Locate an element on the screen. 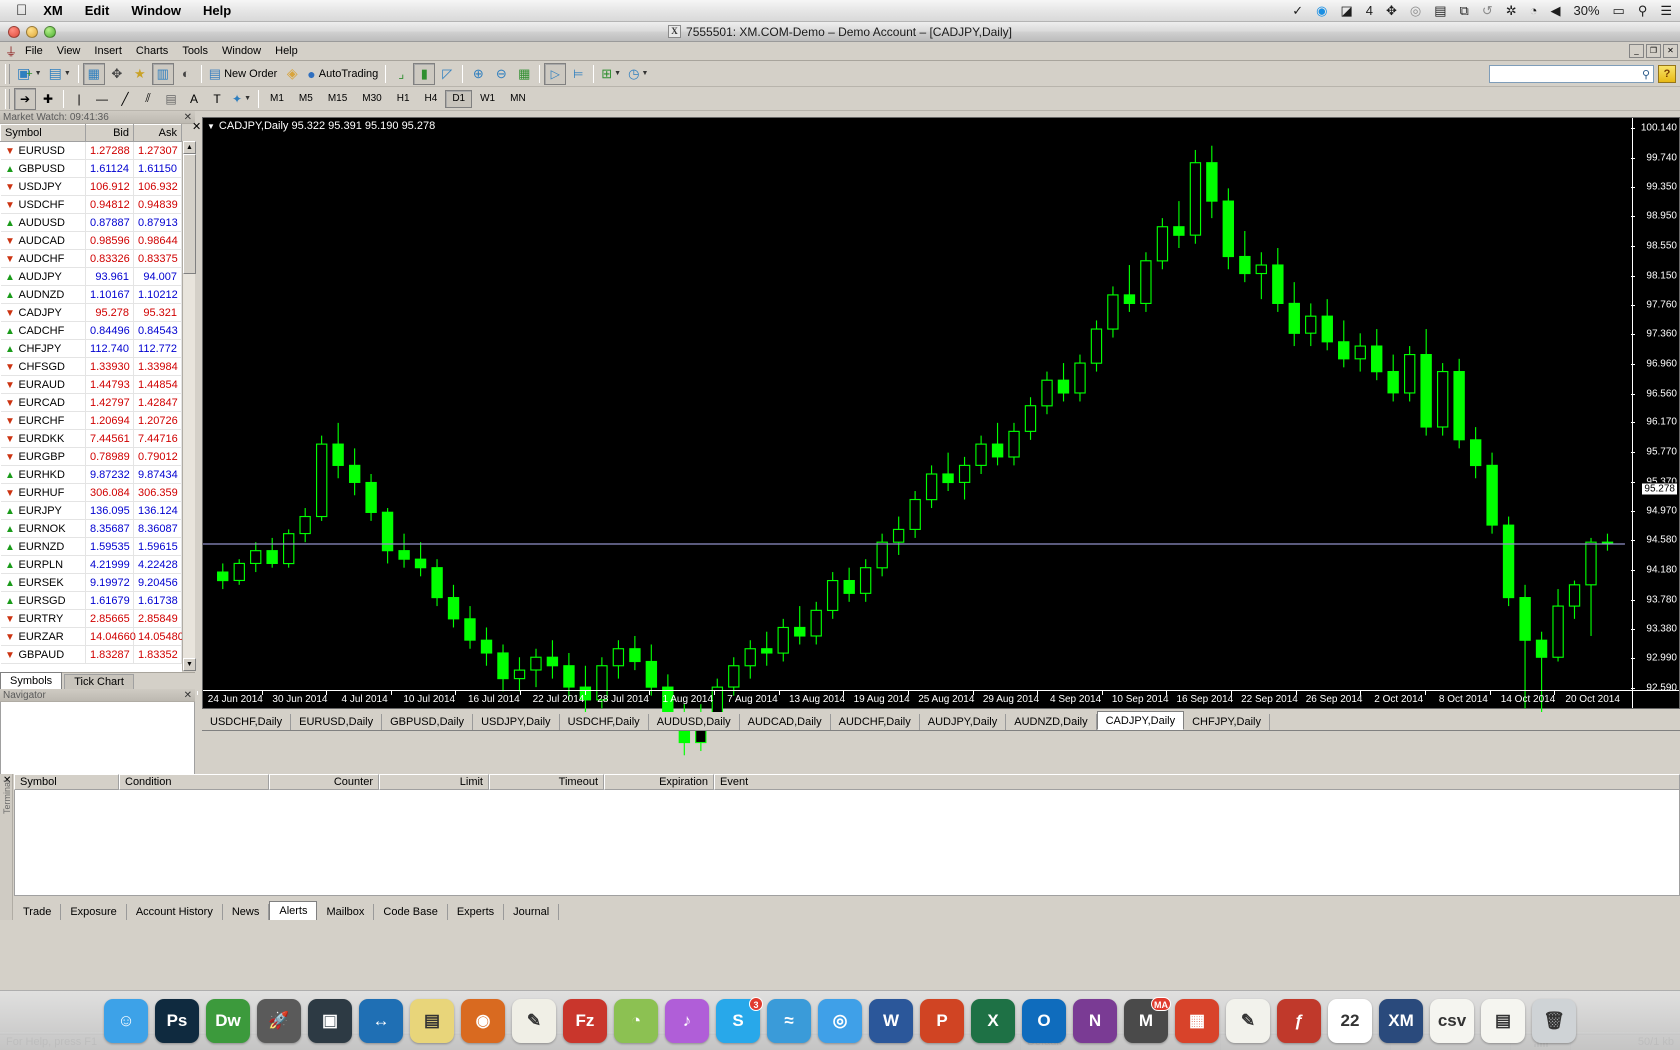 This screenshot has height=1050, width=1680. scroll-down-button: ▼ is located at coordinates (189, 664).